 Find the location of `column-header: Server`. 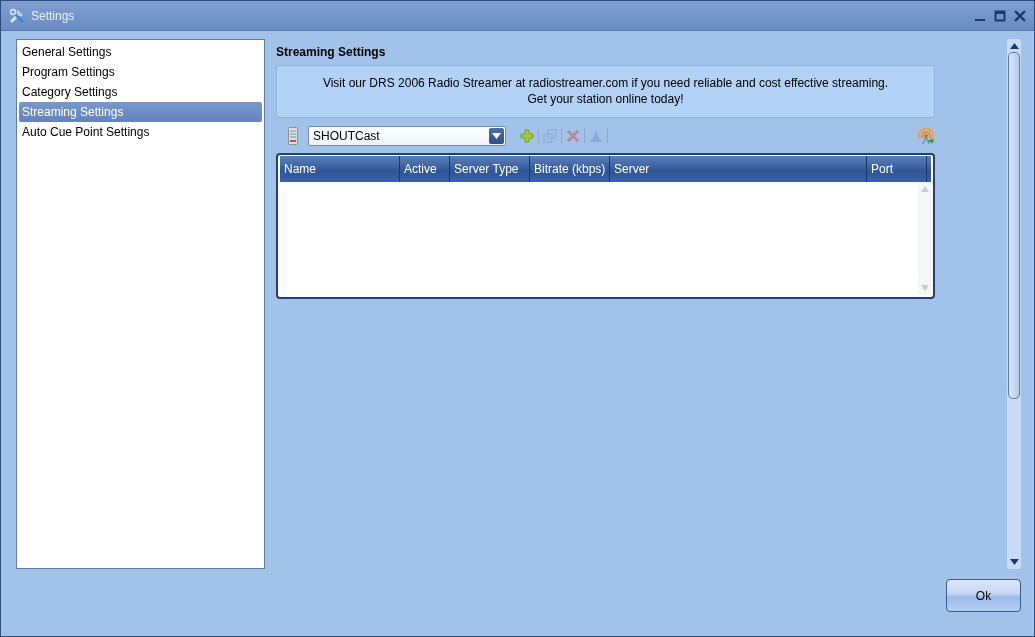

column-header: Server is located at coordinates (738, 169).